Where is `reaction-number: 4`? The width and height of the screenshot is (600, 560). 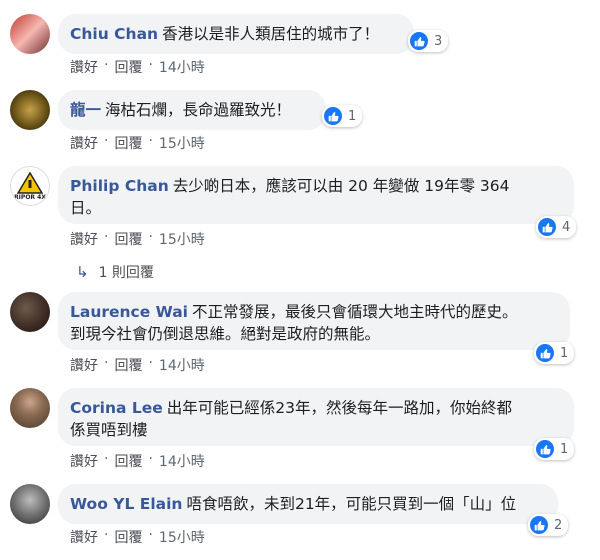 reaction-number: 4 is located at coordinates (566, 227).